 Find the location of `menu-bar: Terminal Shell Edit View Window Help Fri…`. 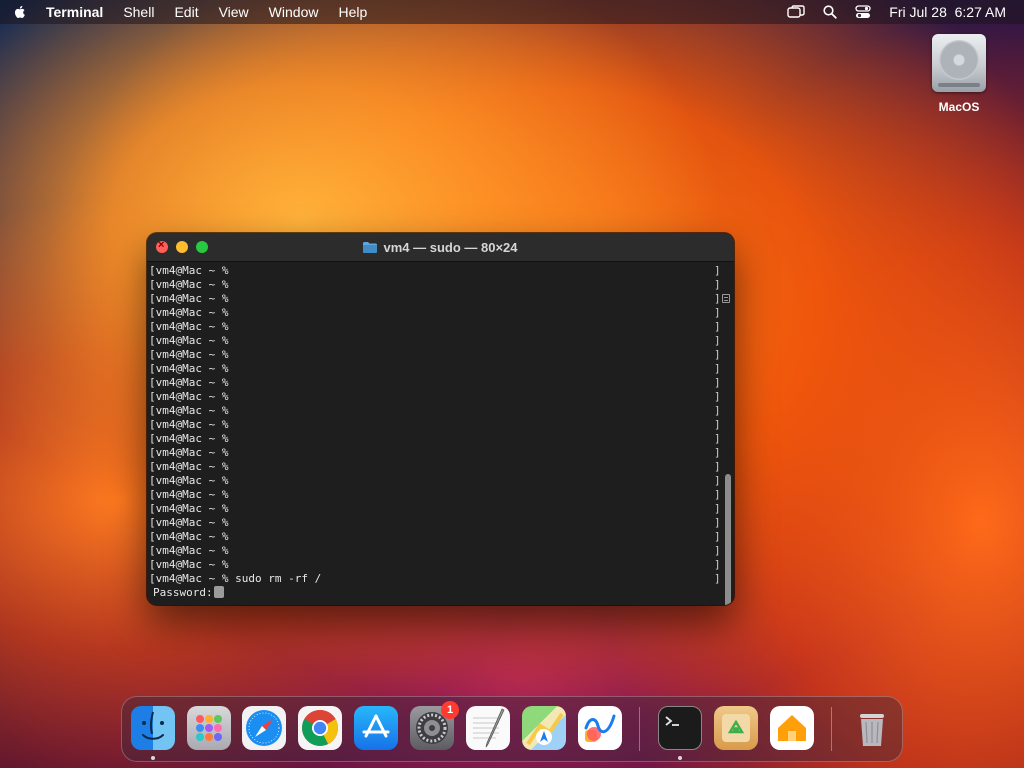

menu-bar: Terminal Shell Edit View Window Help Fri… is located at coordinates (512, 12).